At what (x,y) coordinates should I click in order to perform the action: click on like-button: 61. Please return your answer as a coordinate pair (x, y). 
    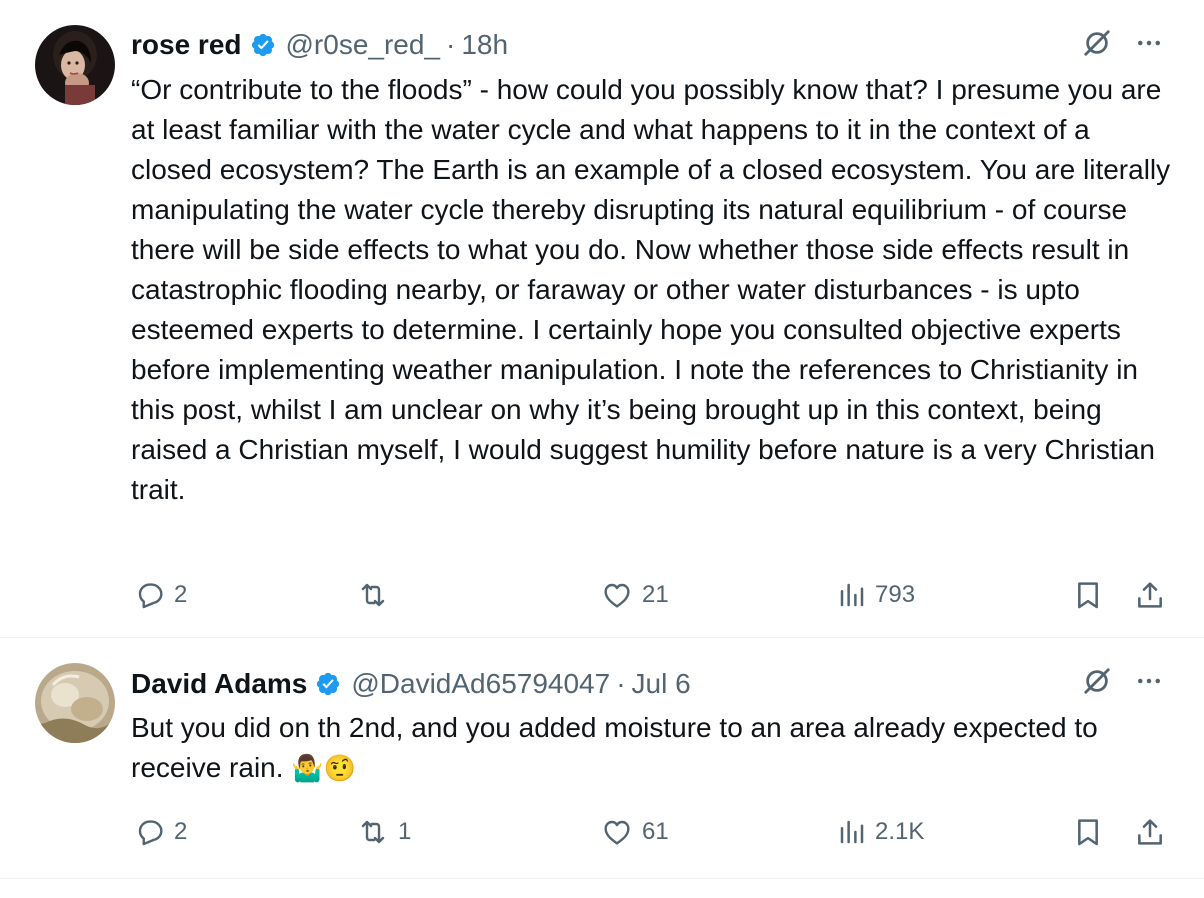
    Looking at the image, I should click on (634, 832).